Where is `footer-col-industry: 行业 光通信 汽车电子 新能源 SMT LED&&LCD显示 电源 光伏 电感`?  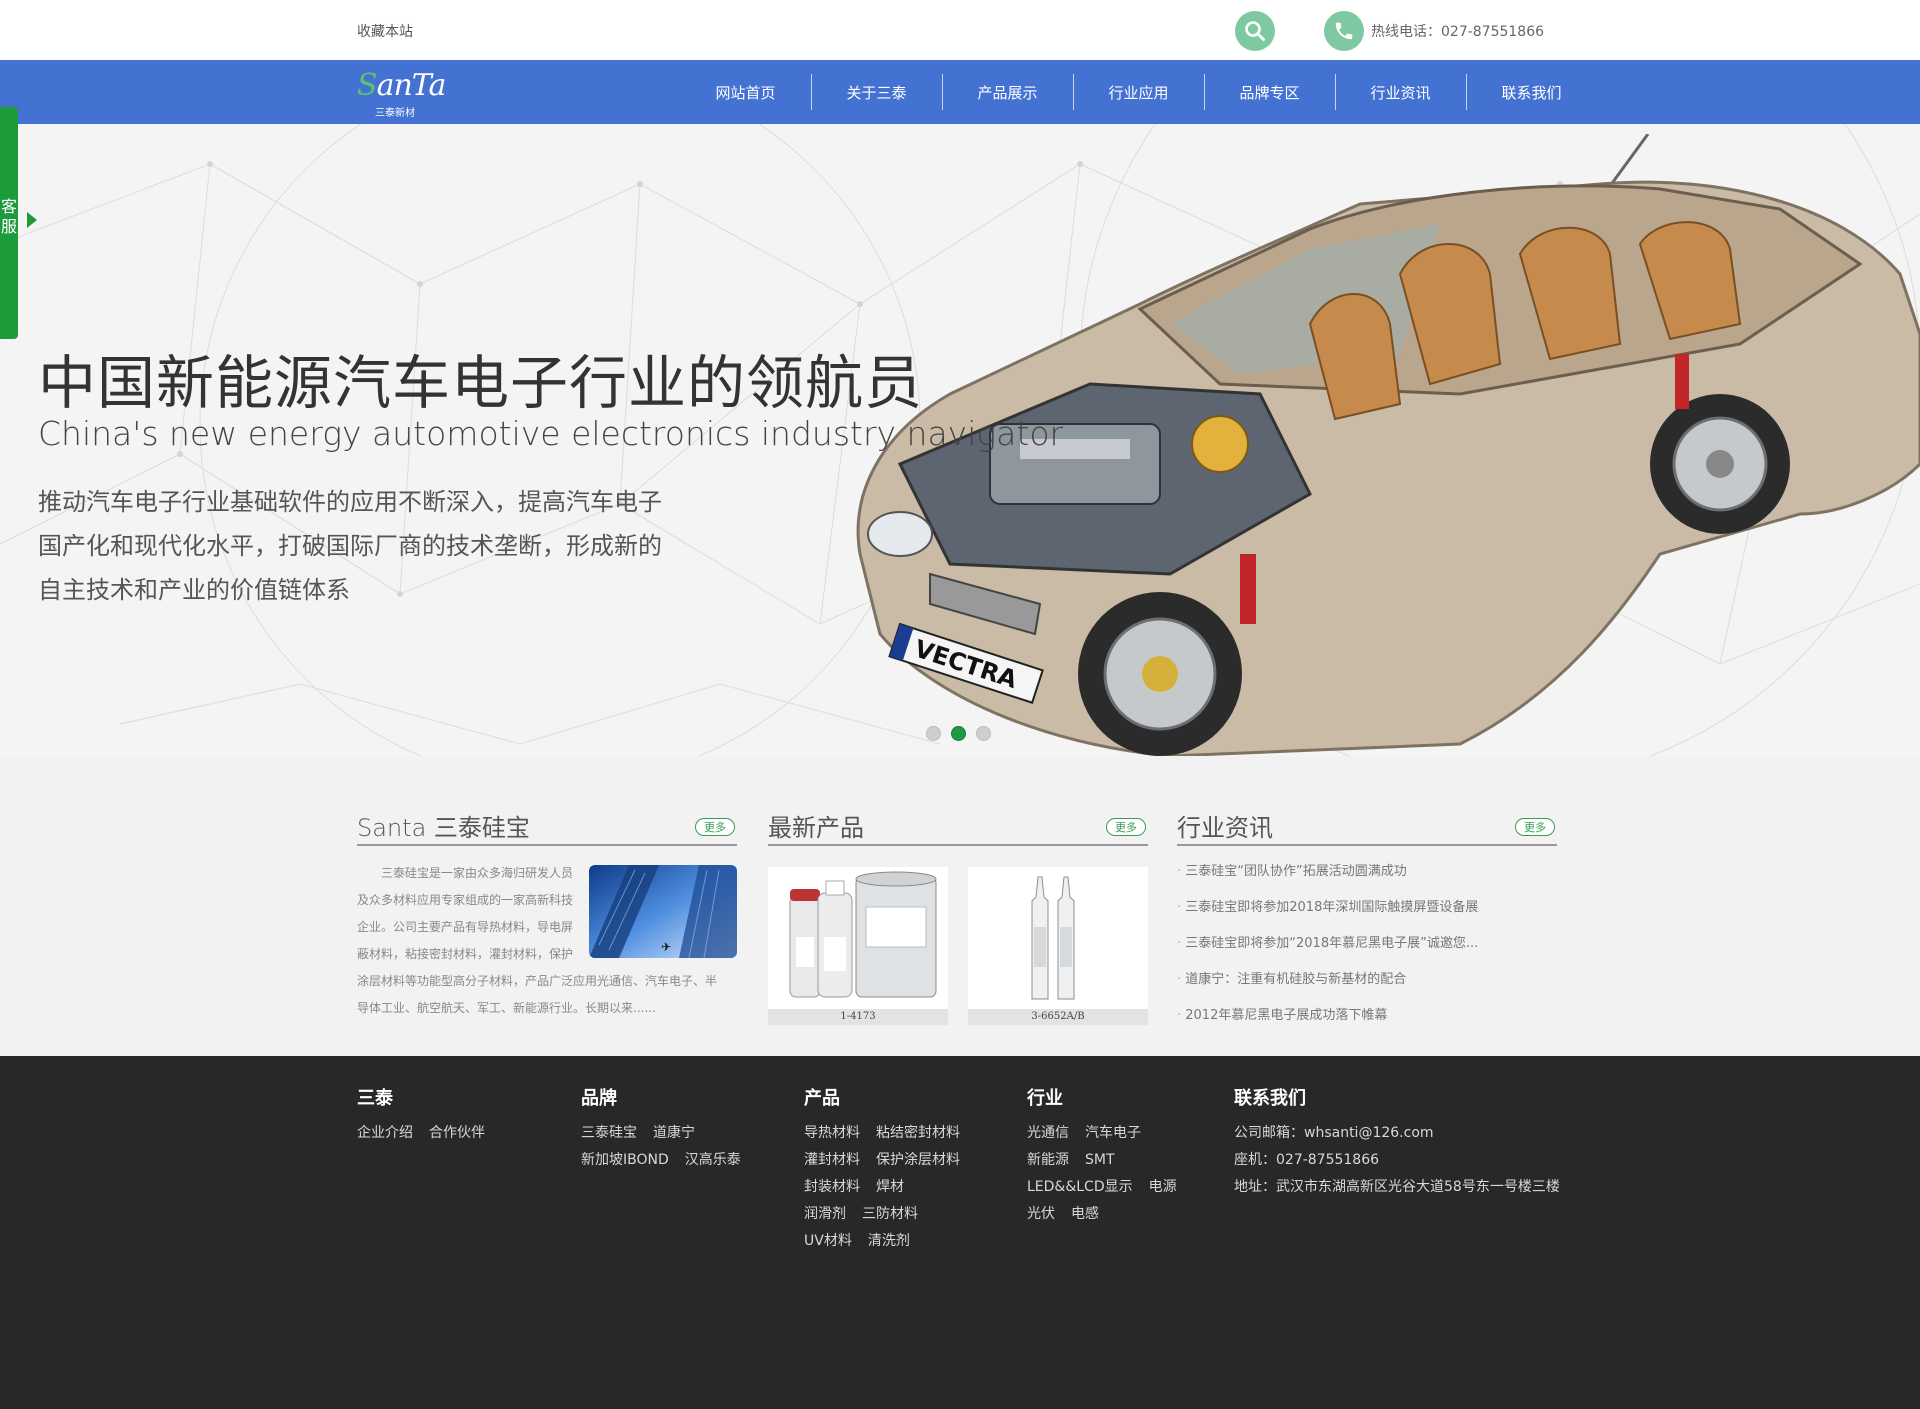 footer-col-industry: 行业 光通信 汽车电子 新能源 SMT LED&&LCD显示 电源 光伏 电感 is located at coordinates (1110, 1156).